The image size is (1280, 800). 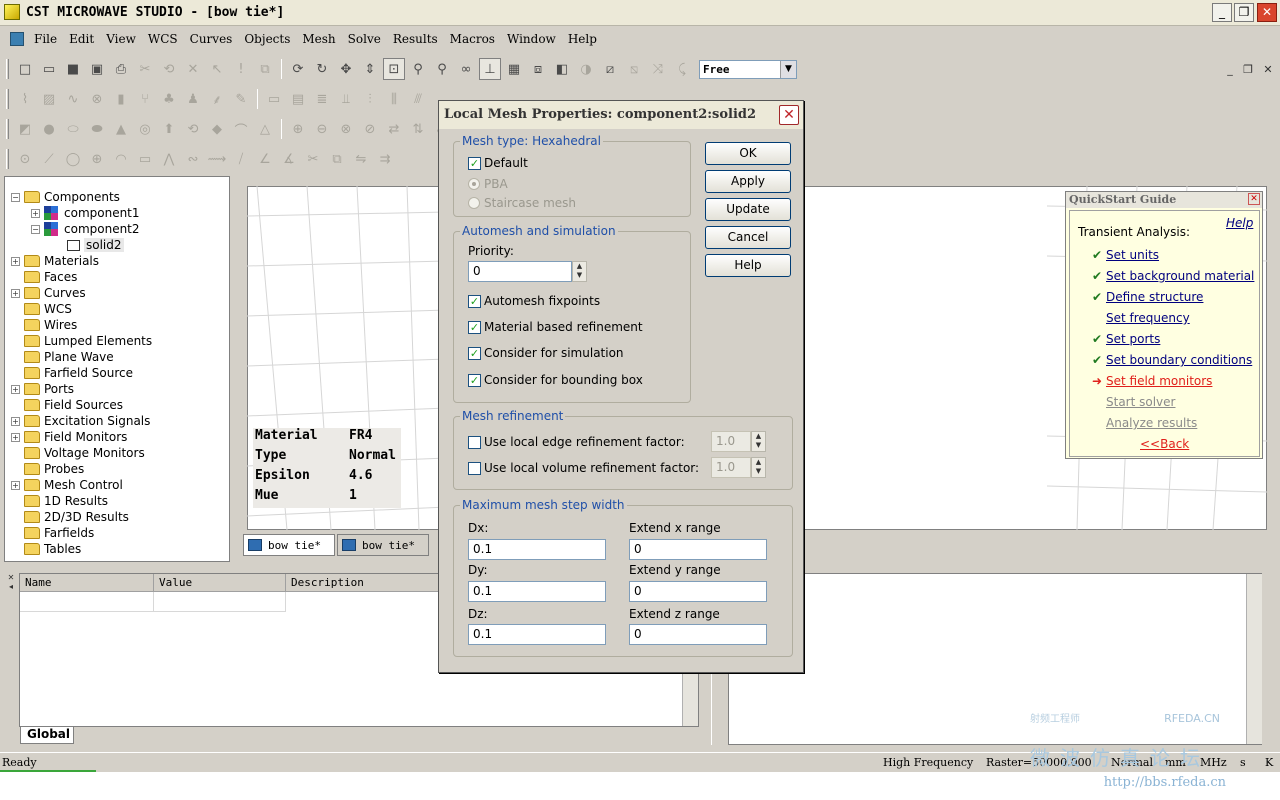 I want to click on minimize-button: _, so click(x=1222, y=12).